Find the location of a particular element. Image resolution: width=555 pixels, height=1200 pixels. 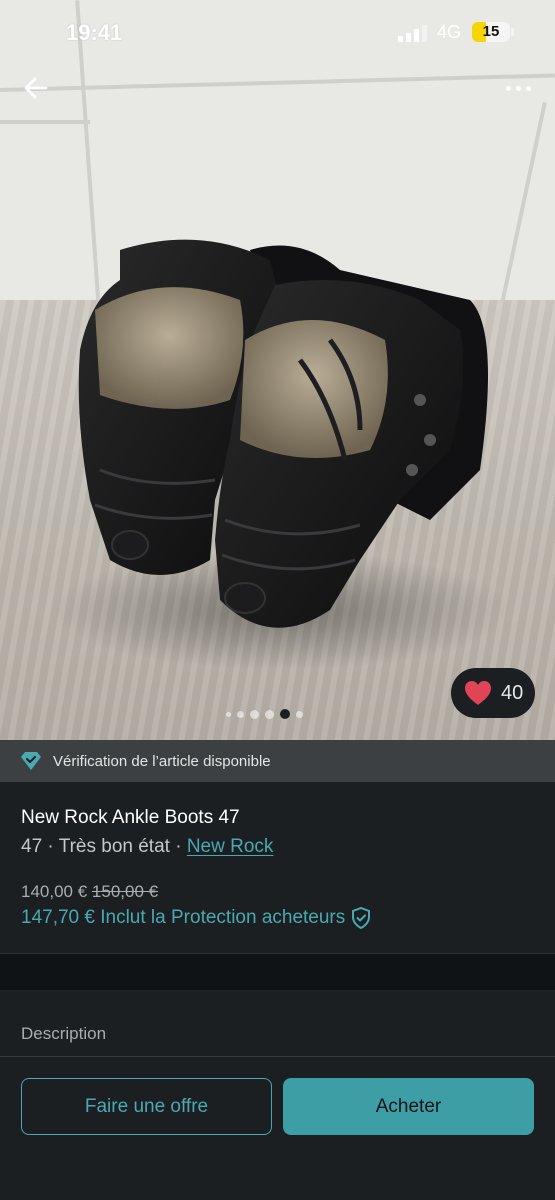

gallery-dot-active is located at coordinates (285, 714).